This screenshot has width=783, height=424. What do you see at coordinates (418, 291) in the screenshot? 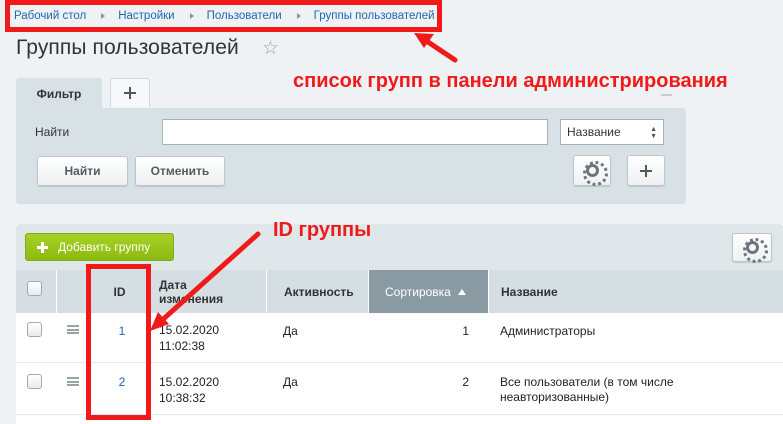
I see `column-header-sort-label: Сортировка` at bounding box center [418, 291].